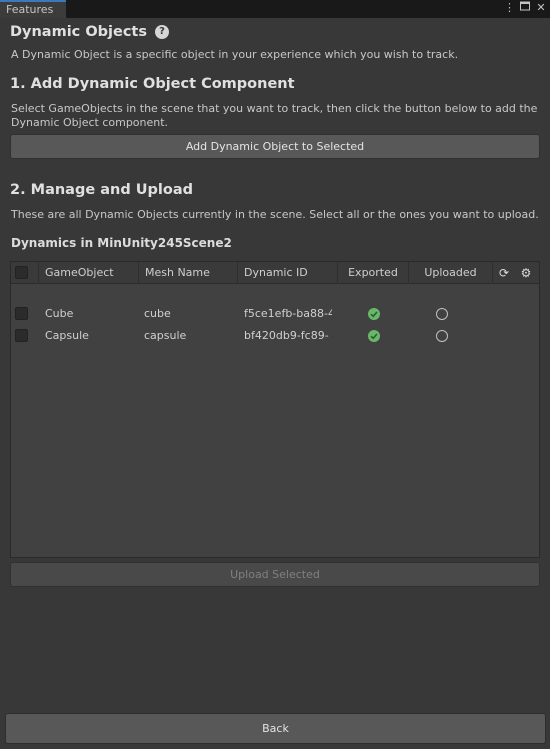 This screenshot has width=550, height=749. I want to click on table-row: Cube cube f5ce1efb-ba88-4, so click(275, 314).